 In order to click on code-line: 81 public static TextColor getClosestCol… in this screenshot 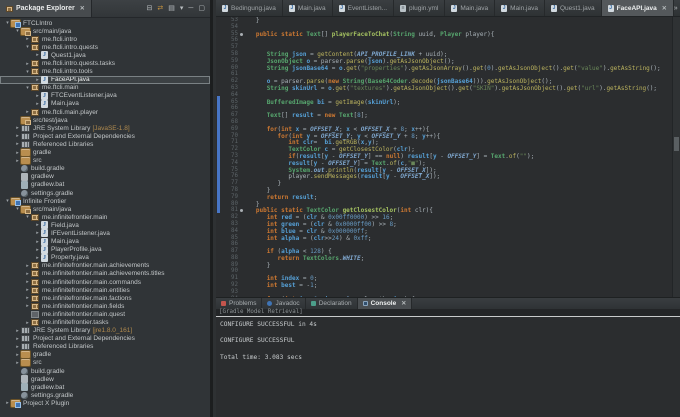, I will do `click(444, 210)`.